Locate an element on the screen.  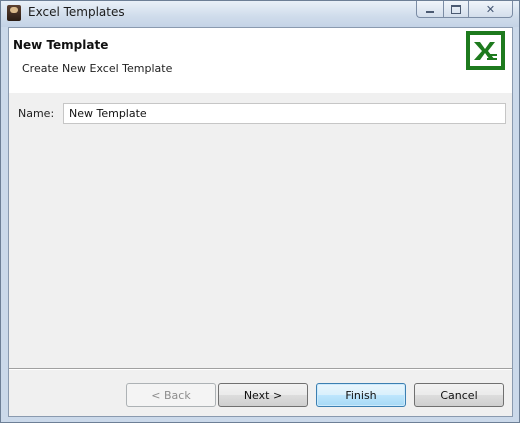
banner-divider is located at coordinates (260, 92).